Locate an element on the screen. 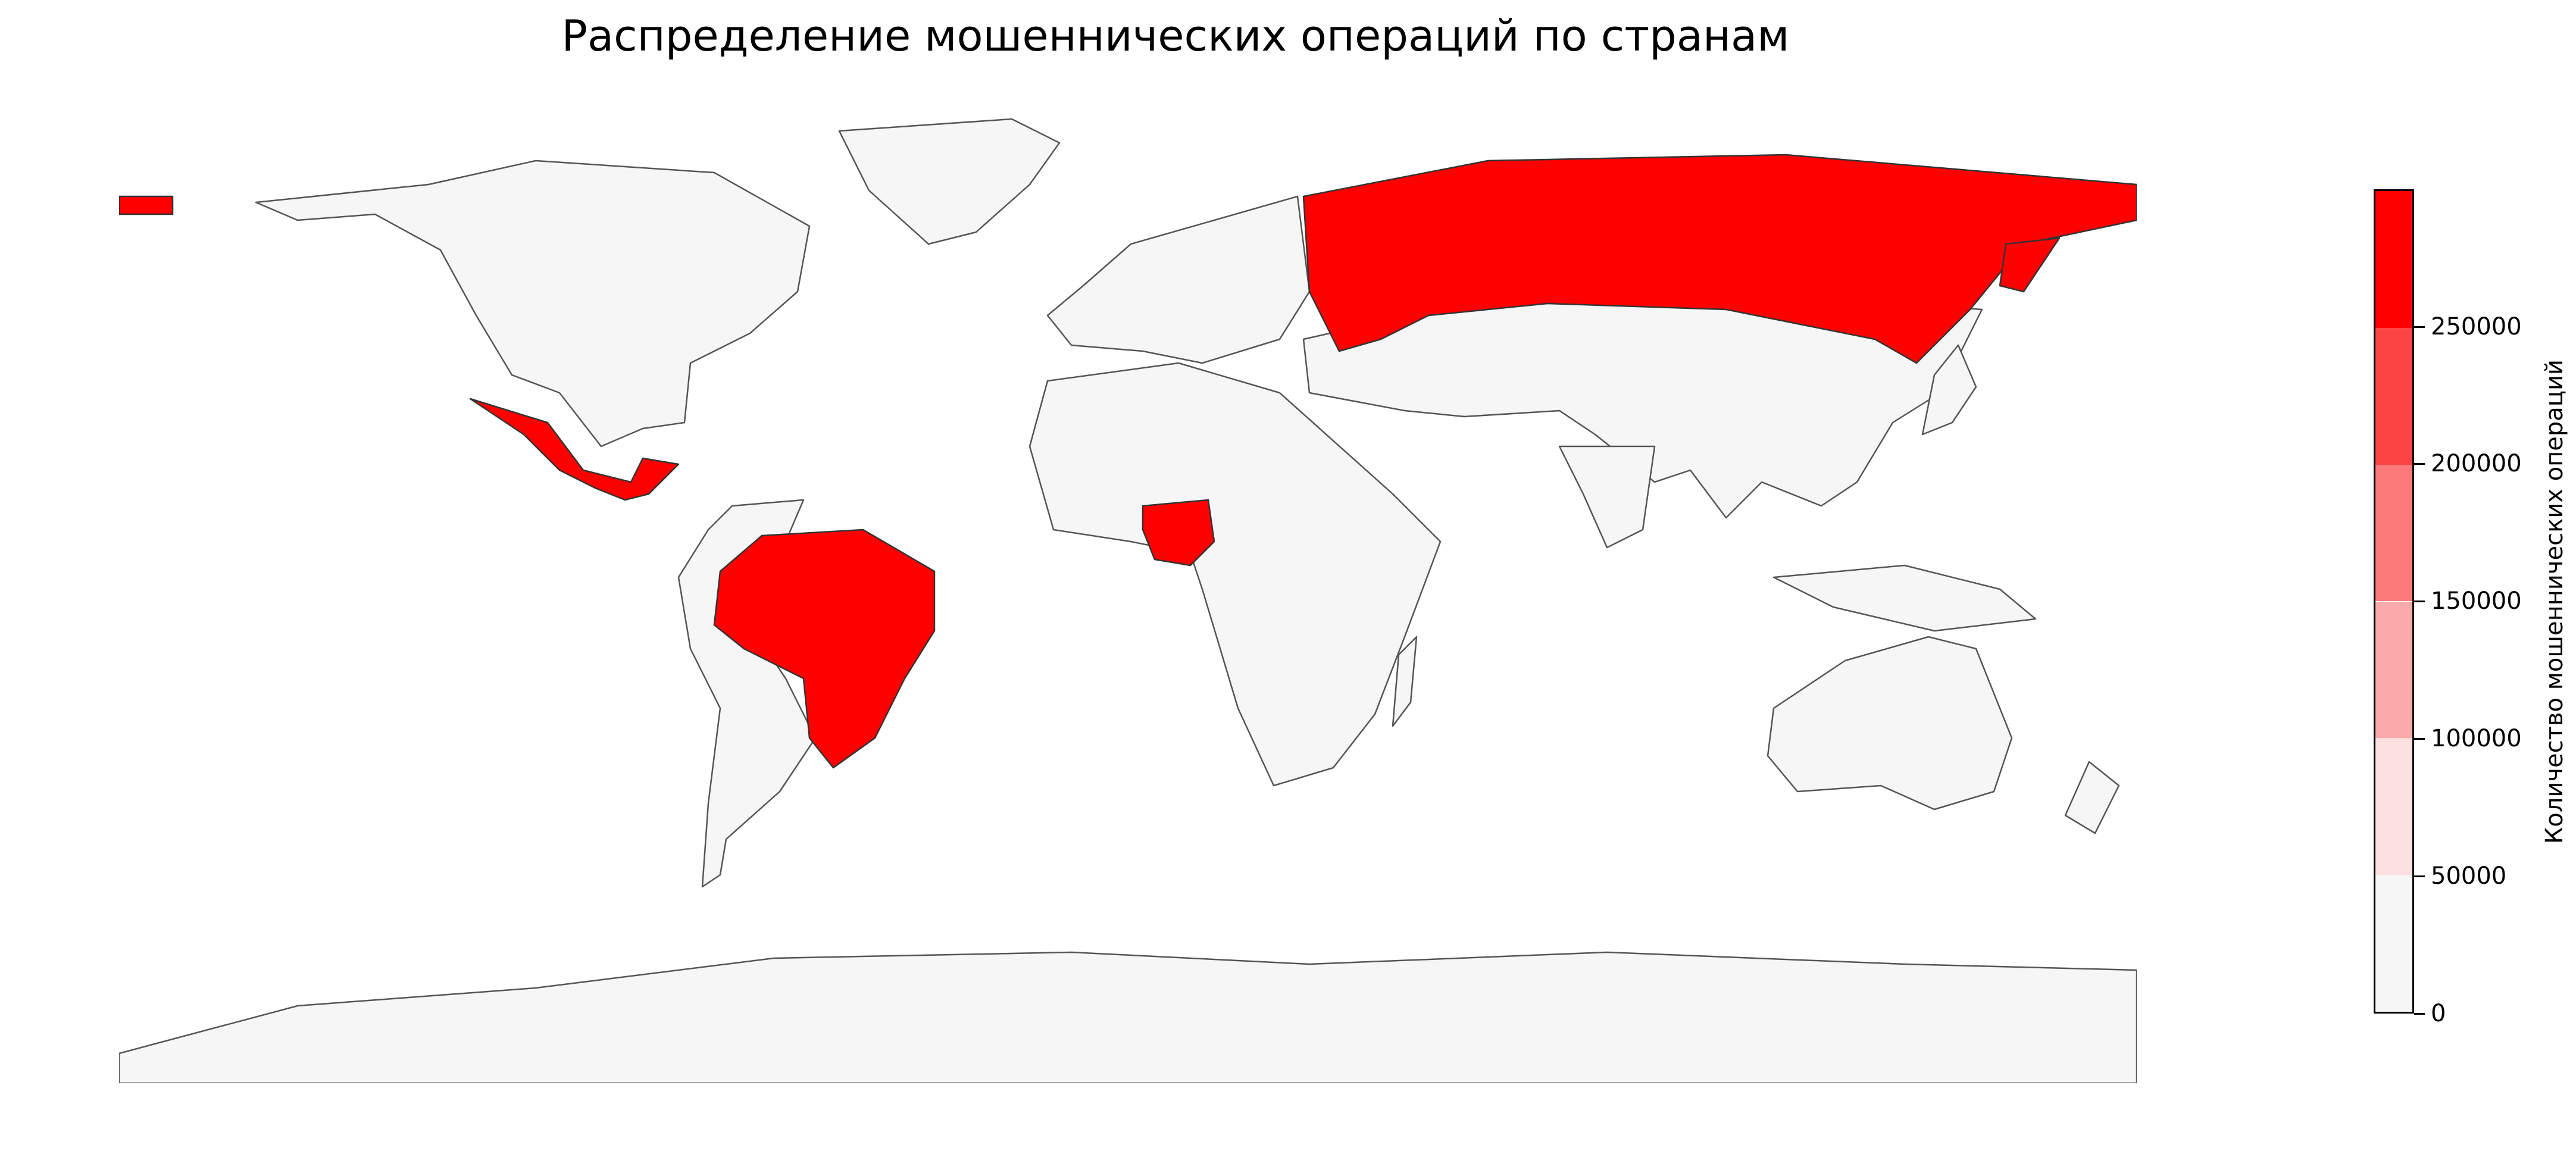  colorbar-tick-label: 150000 is located at coordinates (2476, 601).